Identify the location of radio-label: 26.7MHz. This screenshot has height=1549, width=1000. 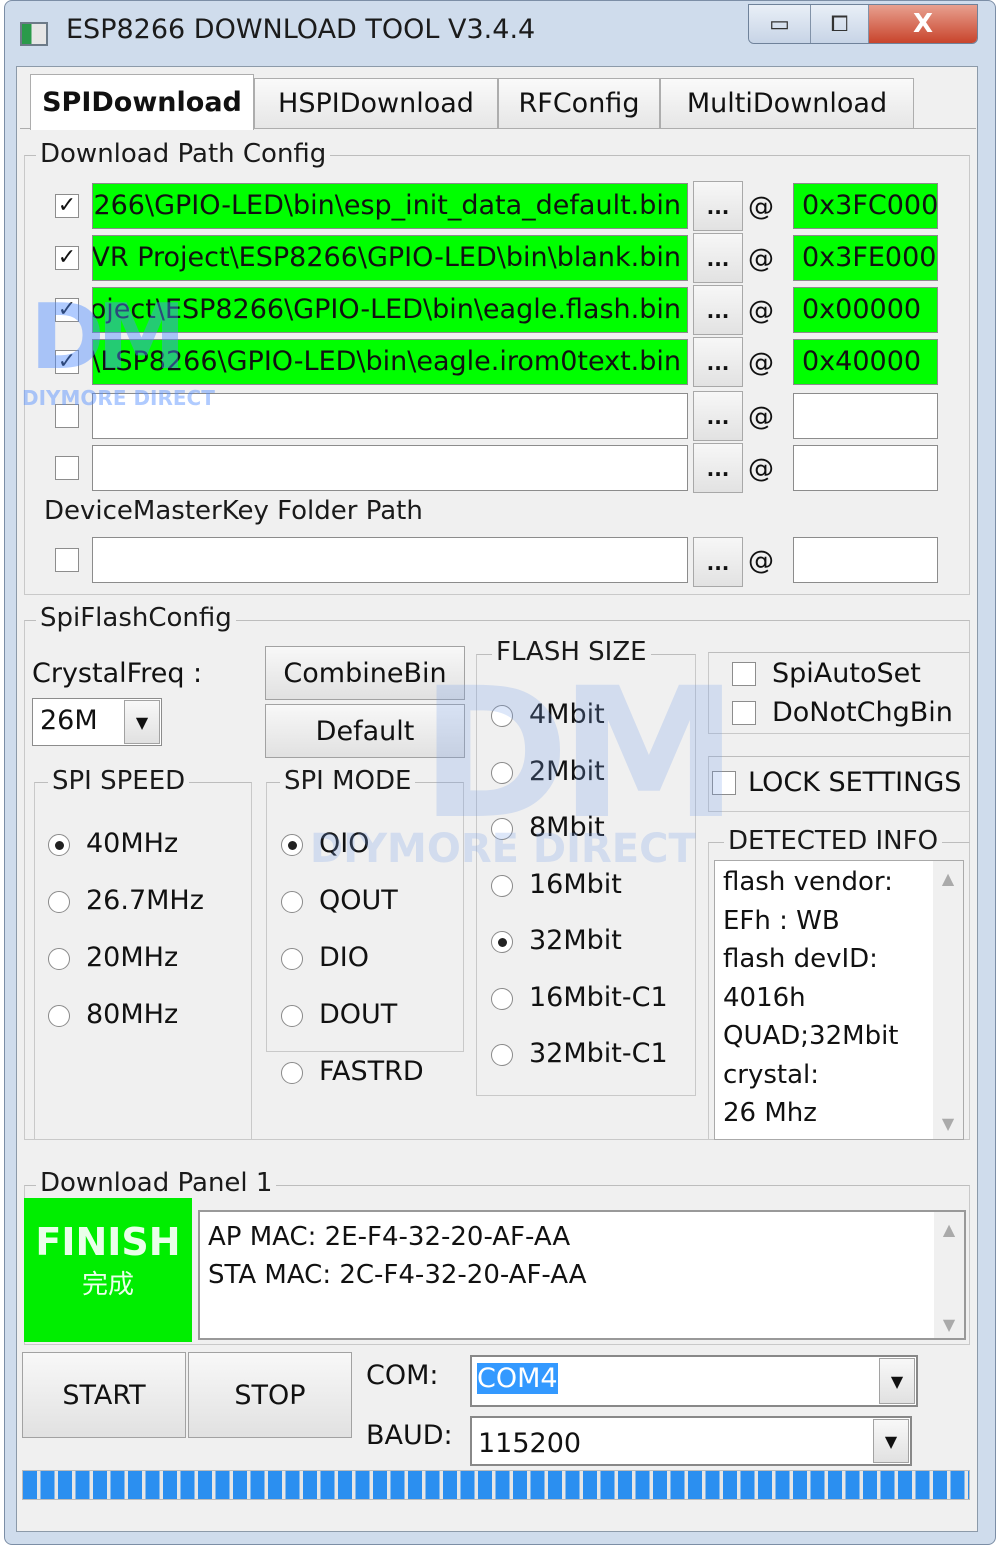
(145, 900).